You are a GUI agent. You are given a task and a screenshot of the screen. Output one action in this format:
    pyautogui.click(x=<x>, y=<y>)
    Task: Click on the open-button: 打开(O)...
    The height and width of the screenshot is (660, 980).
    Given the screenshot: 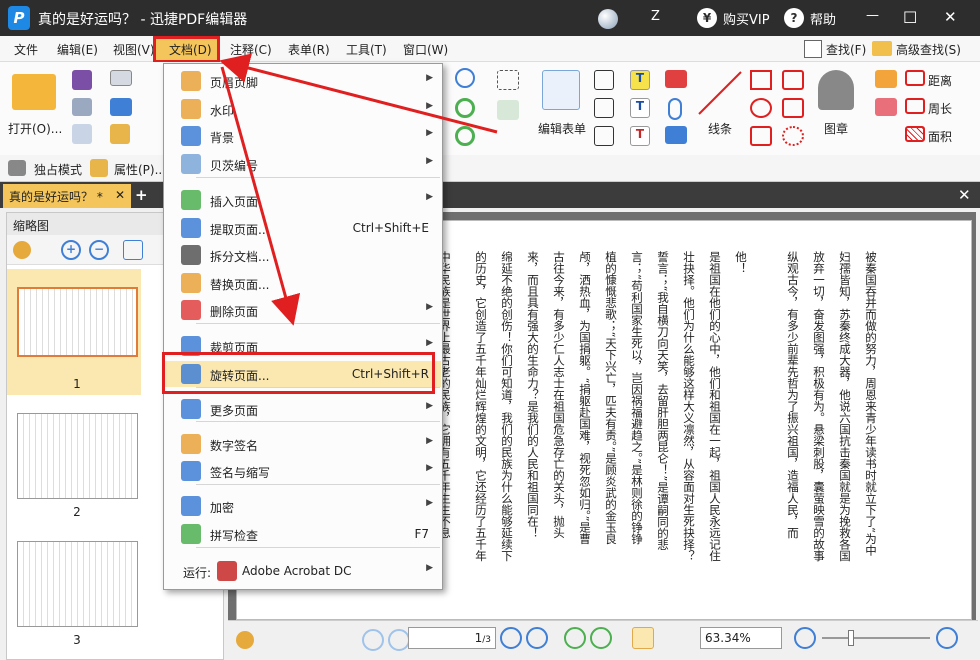 What is the action you would take?
    pyautogui.click(x=35, y=128)
    